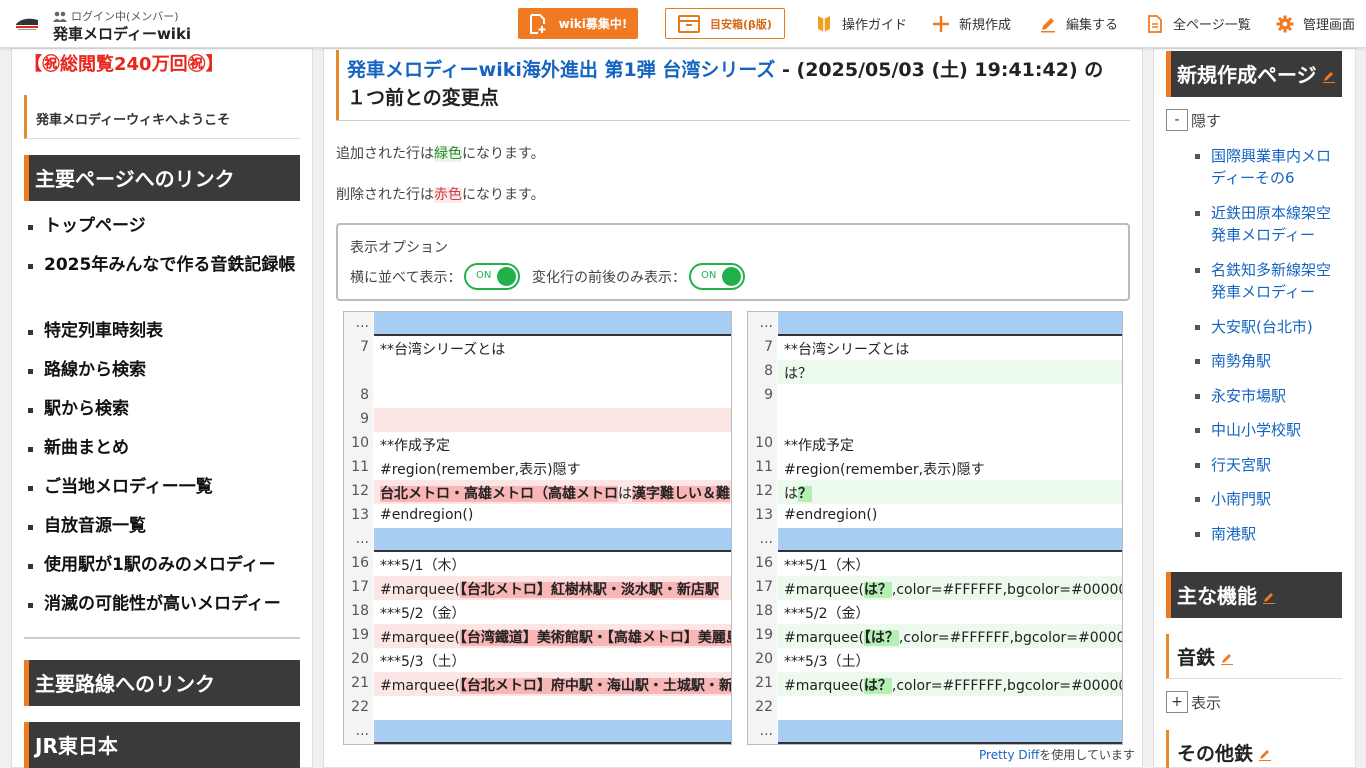 This screenshot has height=768, width=1366. What do you see at coordinates (824, 23) in the screenshot?
I see `guide-icon` at bounding box center [824, 23].